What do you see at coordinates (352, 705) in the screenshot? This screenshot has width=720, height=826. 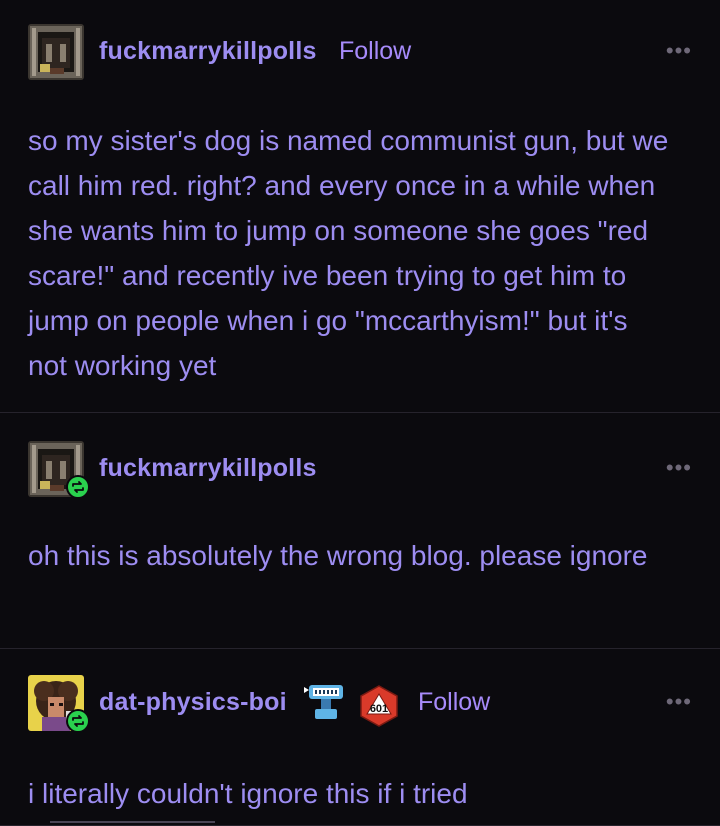 I see `user-badges: 601` at bounding box center [352, 705].